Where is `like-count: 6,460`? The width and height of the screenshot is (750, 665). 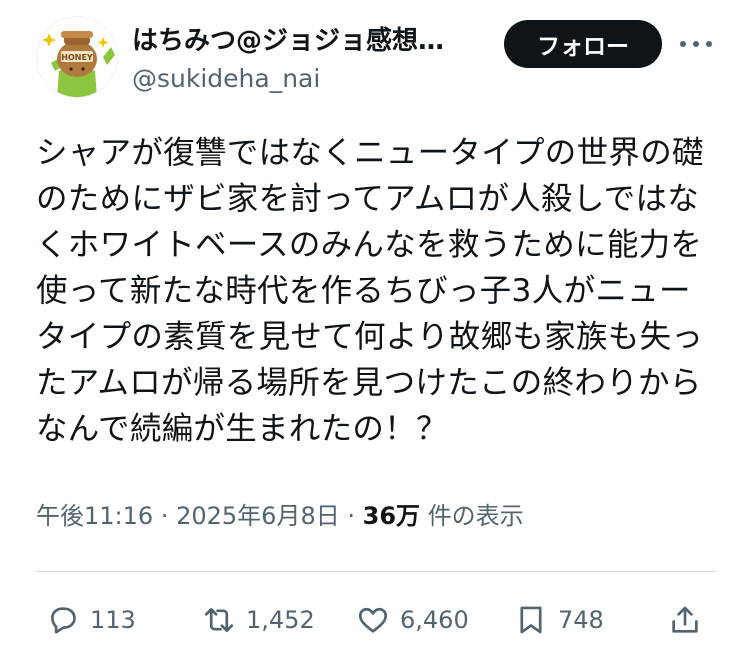 like-count: 6,460 is located at coordinates (434, 620).